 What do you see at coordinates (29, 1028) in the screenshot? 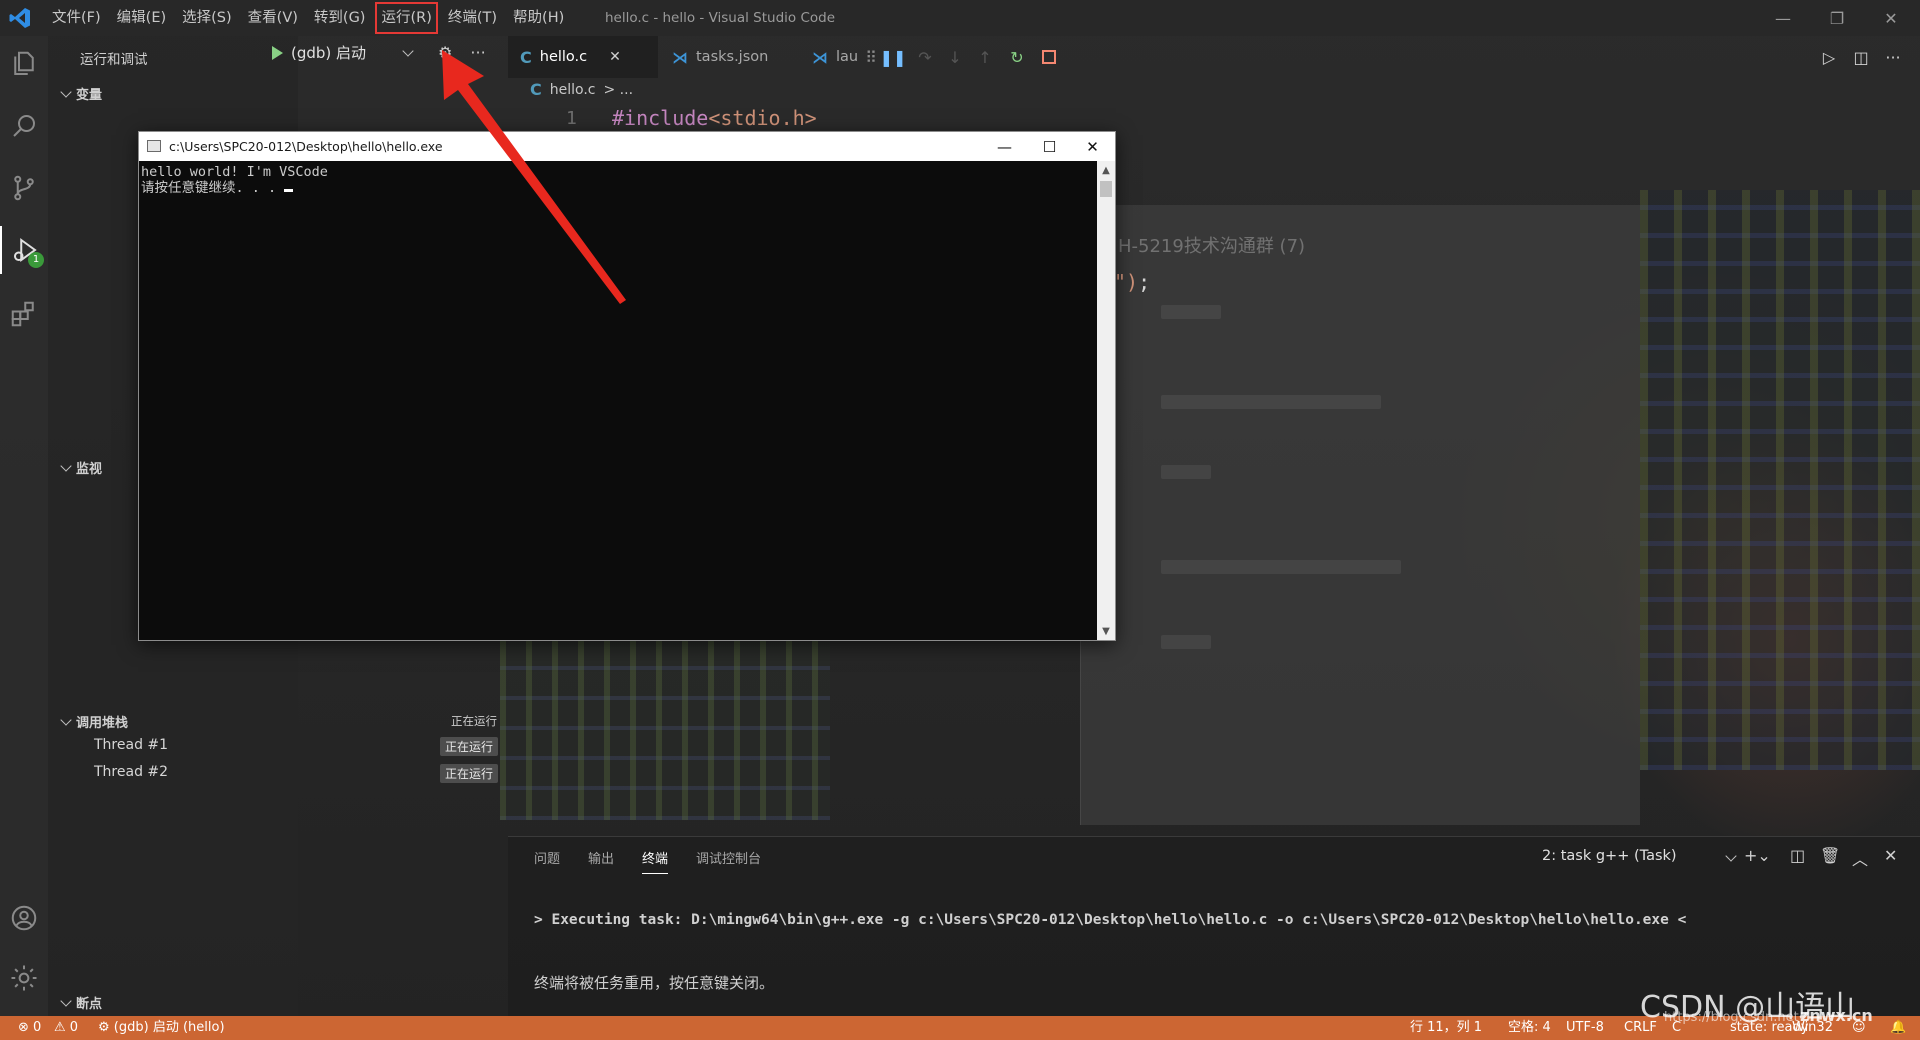
I see `errors-indicator: ⊗ 0` at bounding box center [29, 1028].